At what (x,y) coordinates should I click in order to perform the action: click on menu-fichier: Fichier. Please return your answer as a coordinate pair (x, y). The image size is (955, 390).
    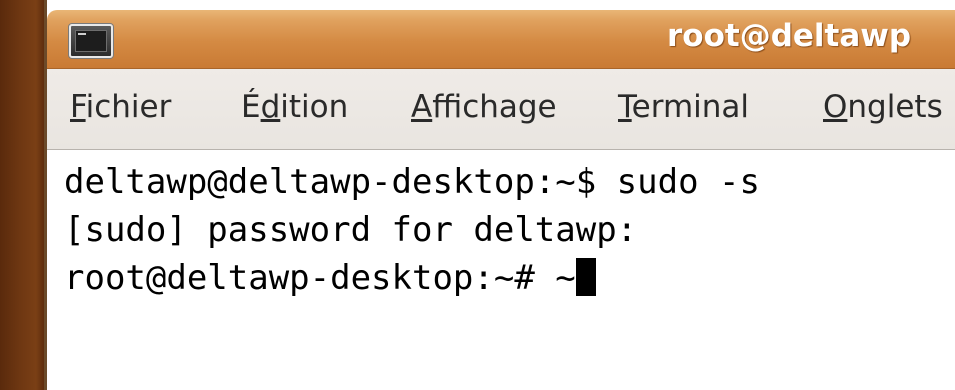
    Looking at the image, I should click on (120, 107).